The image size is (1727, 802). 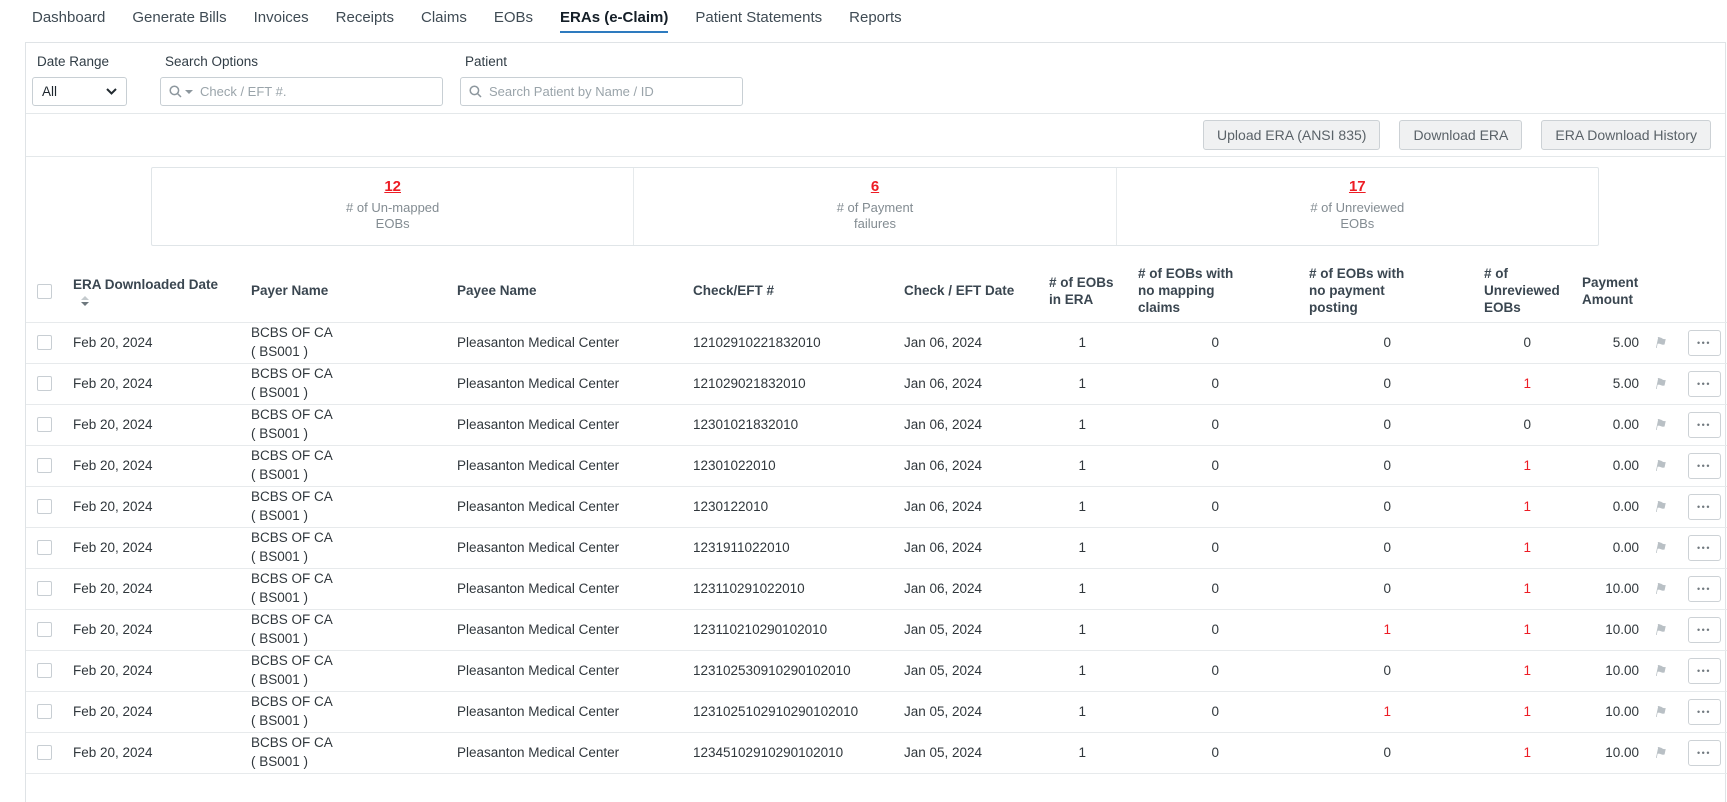 I want to click on col-header-eobs-no-posting: # of EOBs with no payment posting, so click(x=1335, y=291).